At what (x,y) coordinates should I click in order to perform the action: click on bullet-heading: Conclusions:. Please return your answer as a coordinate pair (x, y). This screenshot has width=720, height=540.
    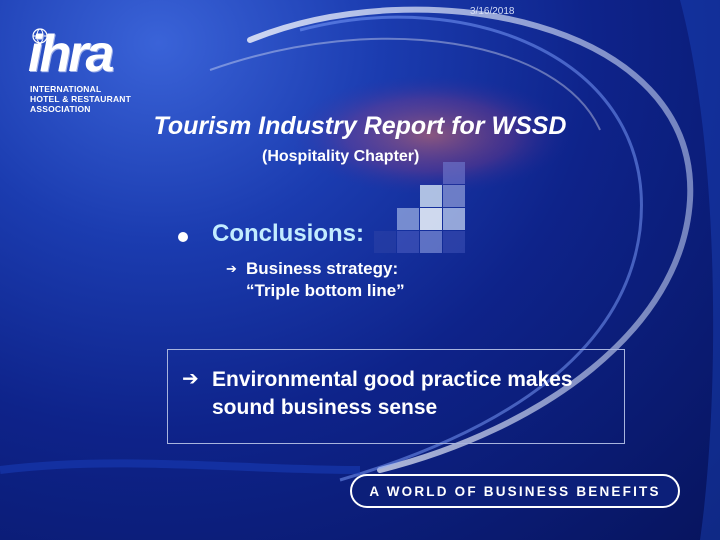
    Looking at the image, I should click on (288, 233).